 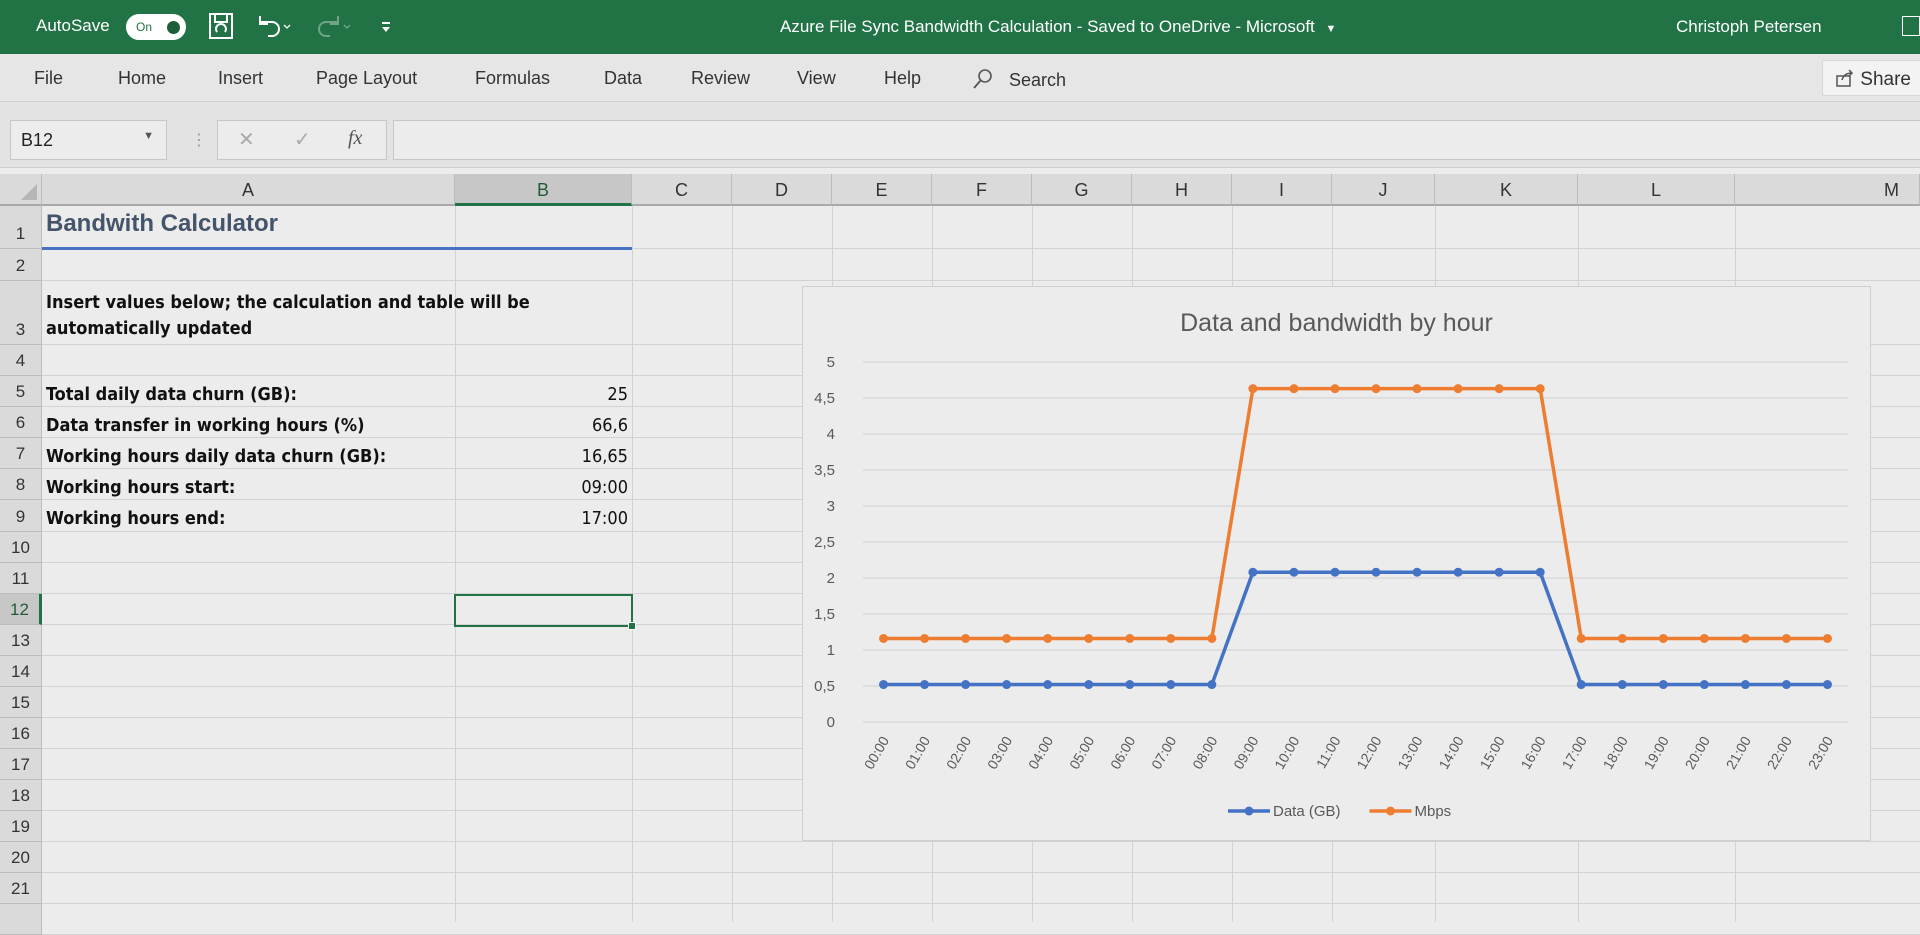 I want to click on tab-home: Home, so click(x=142, y=78).